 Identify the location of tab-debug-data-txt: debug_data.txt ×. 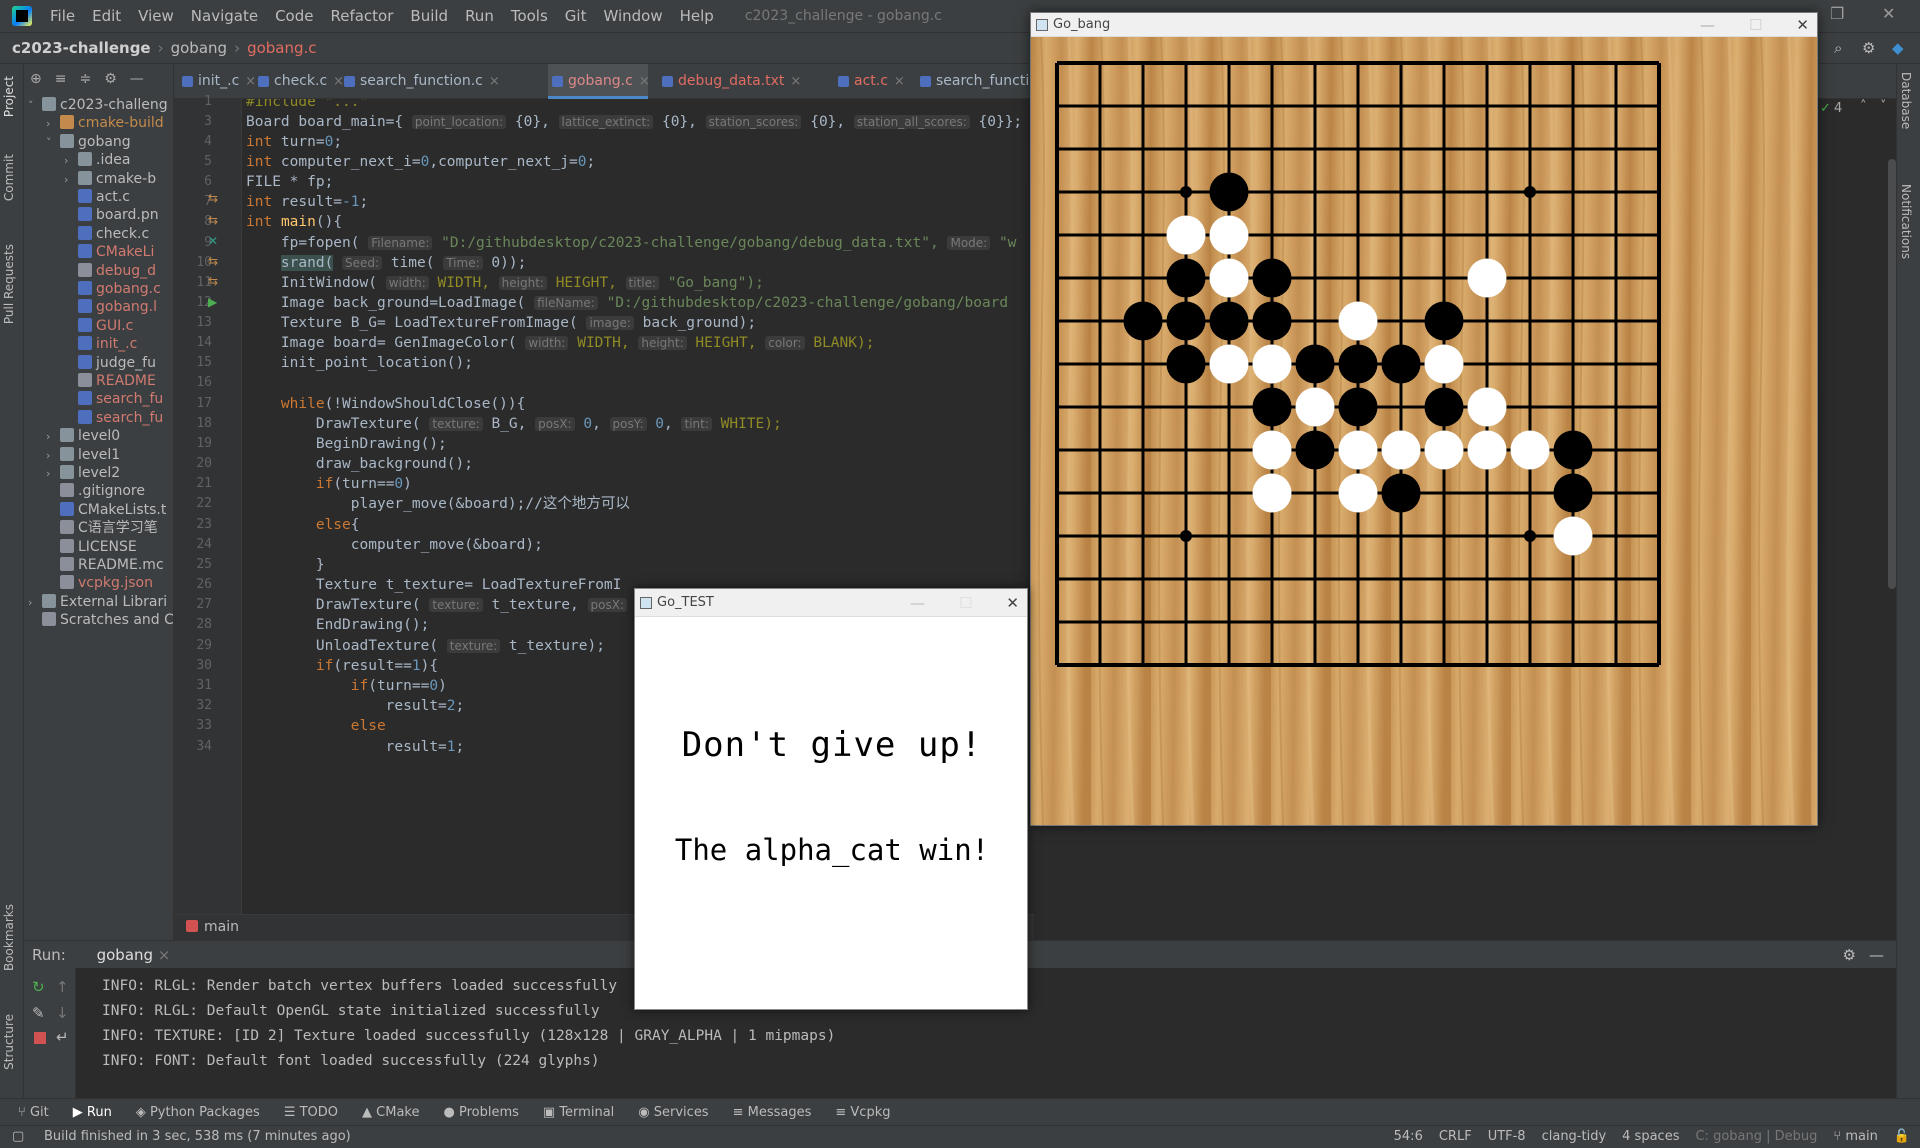
(729, 81).